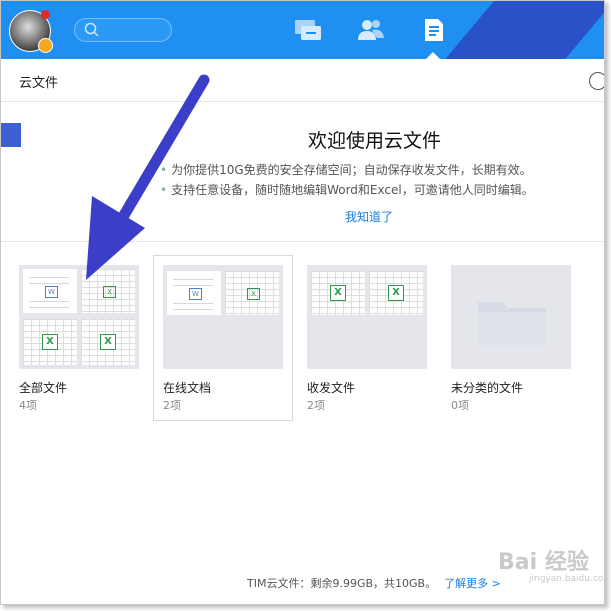  What do you see at coordinates (187, 388) in the screenshot?
I see `folder-name: 在线文档` at bounding box center [187, 388].